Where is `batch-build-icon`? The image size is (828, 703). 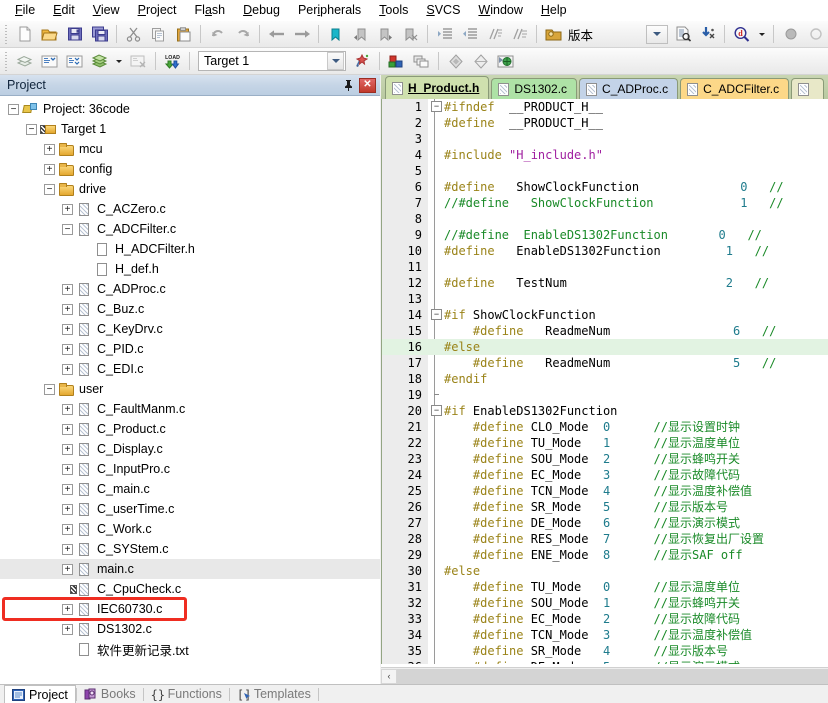
batch-build-icon is located at coordinates (99, 61).